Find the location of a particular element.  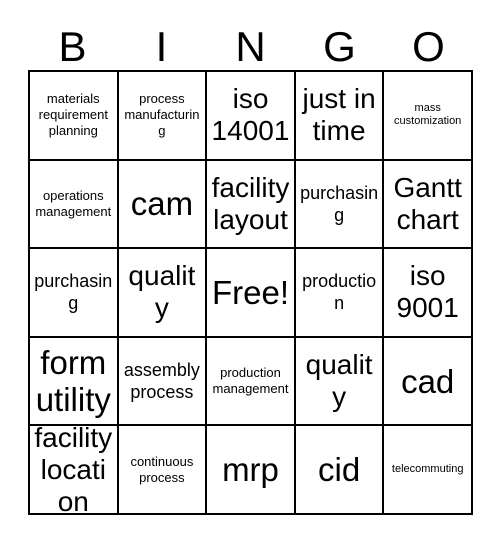

bingo-free-space: Free! is located at coordinates (251, 293).